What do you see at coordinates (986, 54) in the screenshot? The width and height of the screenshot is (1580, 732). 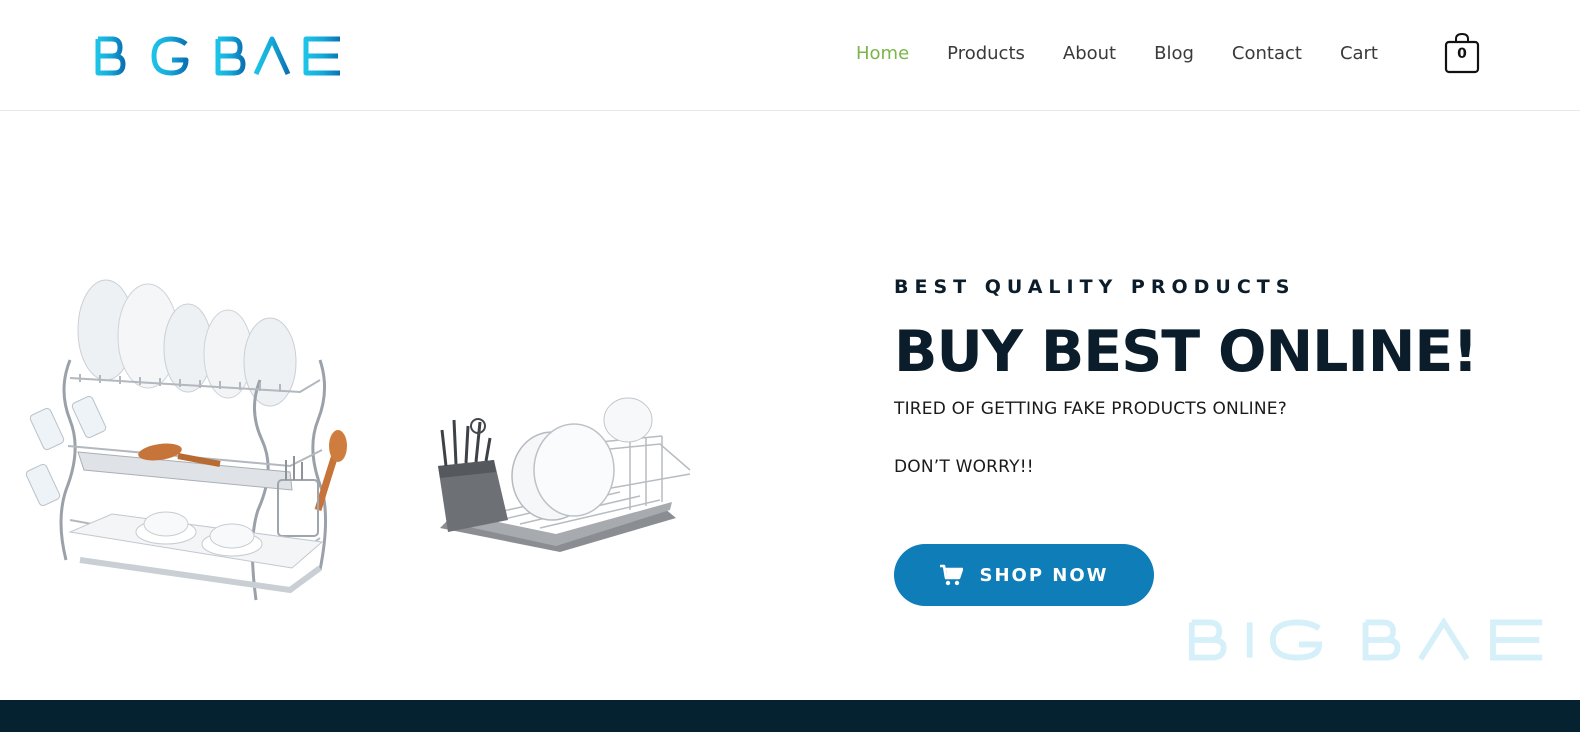 I see `nav-products: Products` at bounding box center [986, 54].